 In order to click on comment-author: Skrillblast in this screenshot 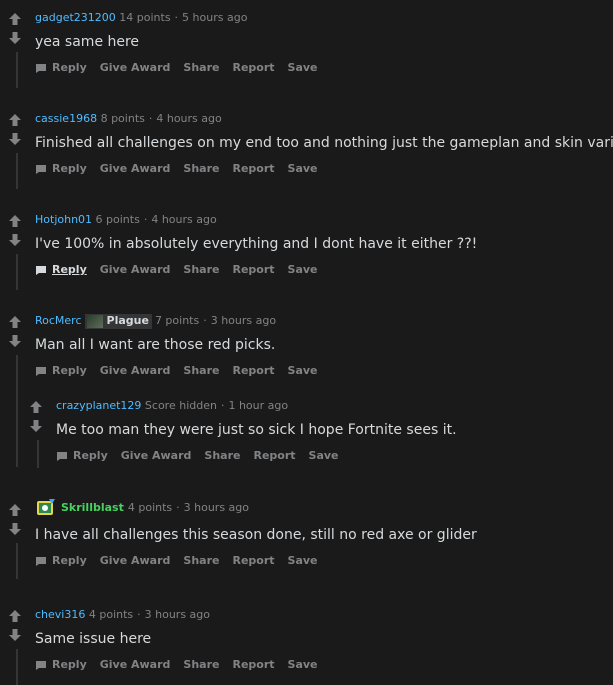, I will do `click(92, 508)`.